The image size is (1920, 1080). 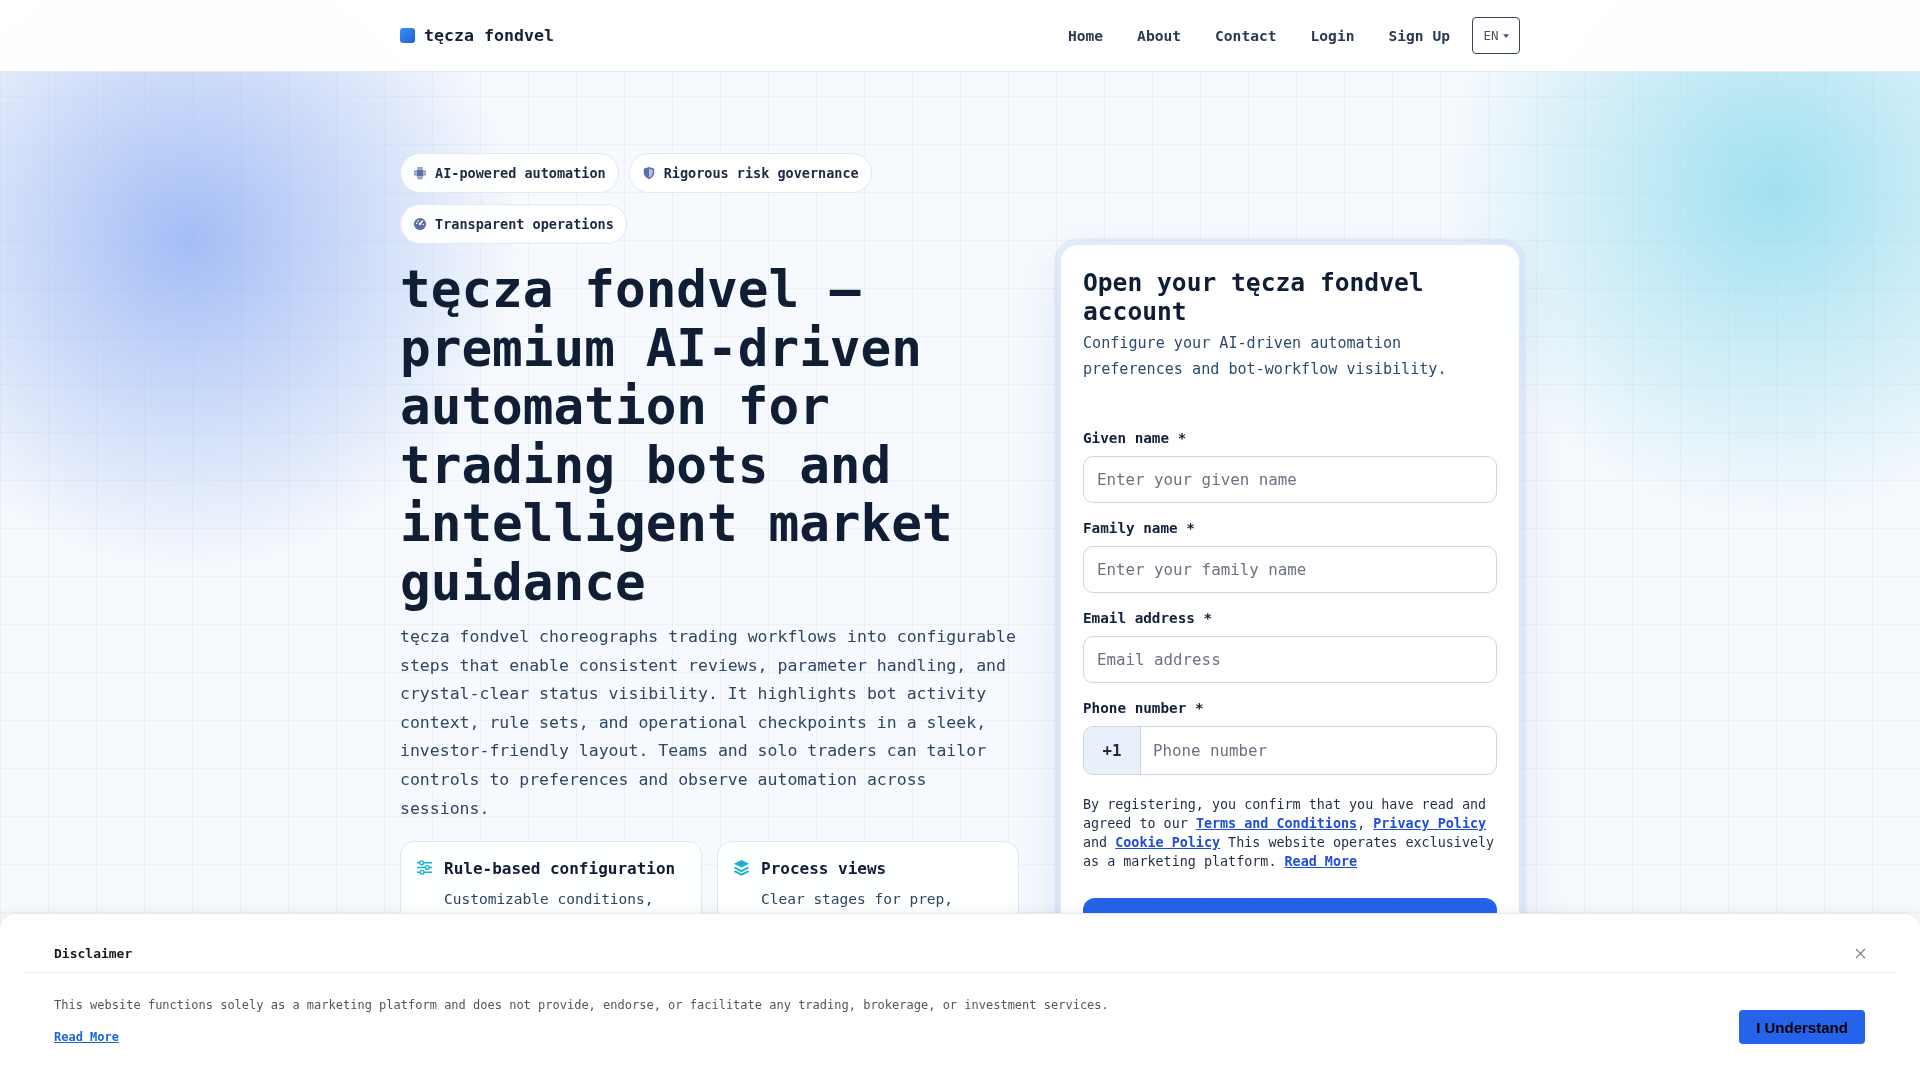 What do you see at coordinates (648, 173) in the screenshot?
I see `shield-icon` at bounding box center [648, 173].